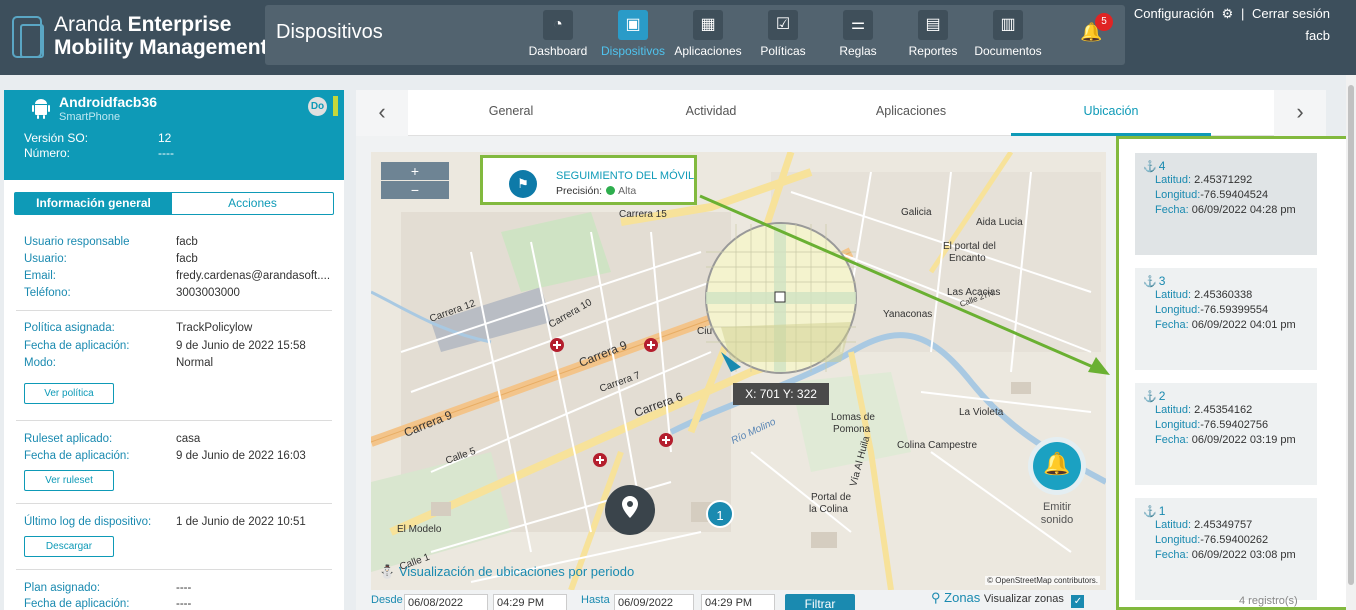 The height and width of the screenshot is (610, 1356). What do you see at coordinates (858, 25) in the screenshot?
I see `rules-icon: ⚌` at bounding box center [858, 25].